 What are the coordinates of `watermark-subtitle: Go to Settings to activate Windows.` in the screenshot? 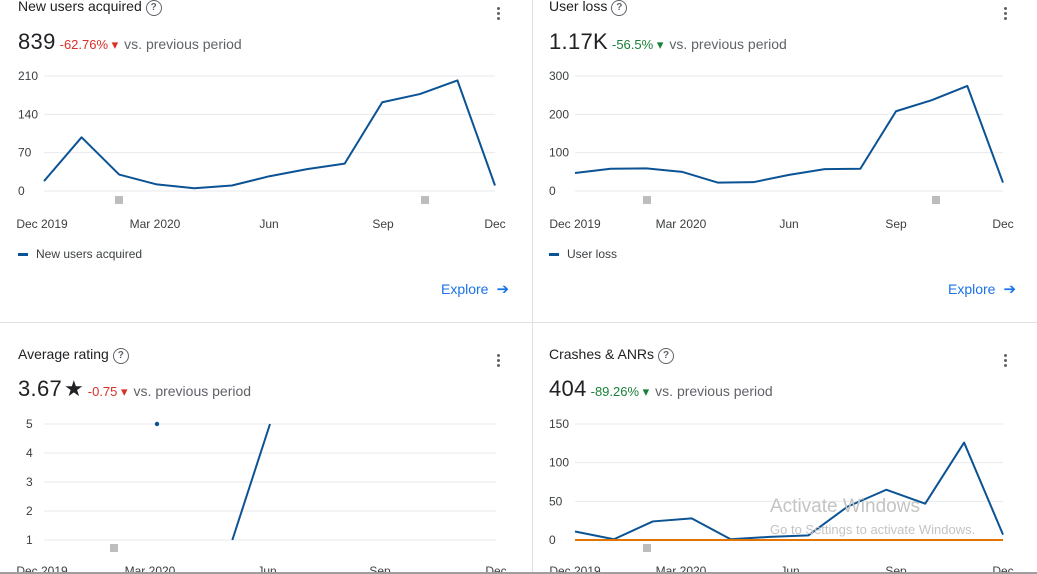 It's located at (873, 529).